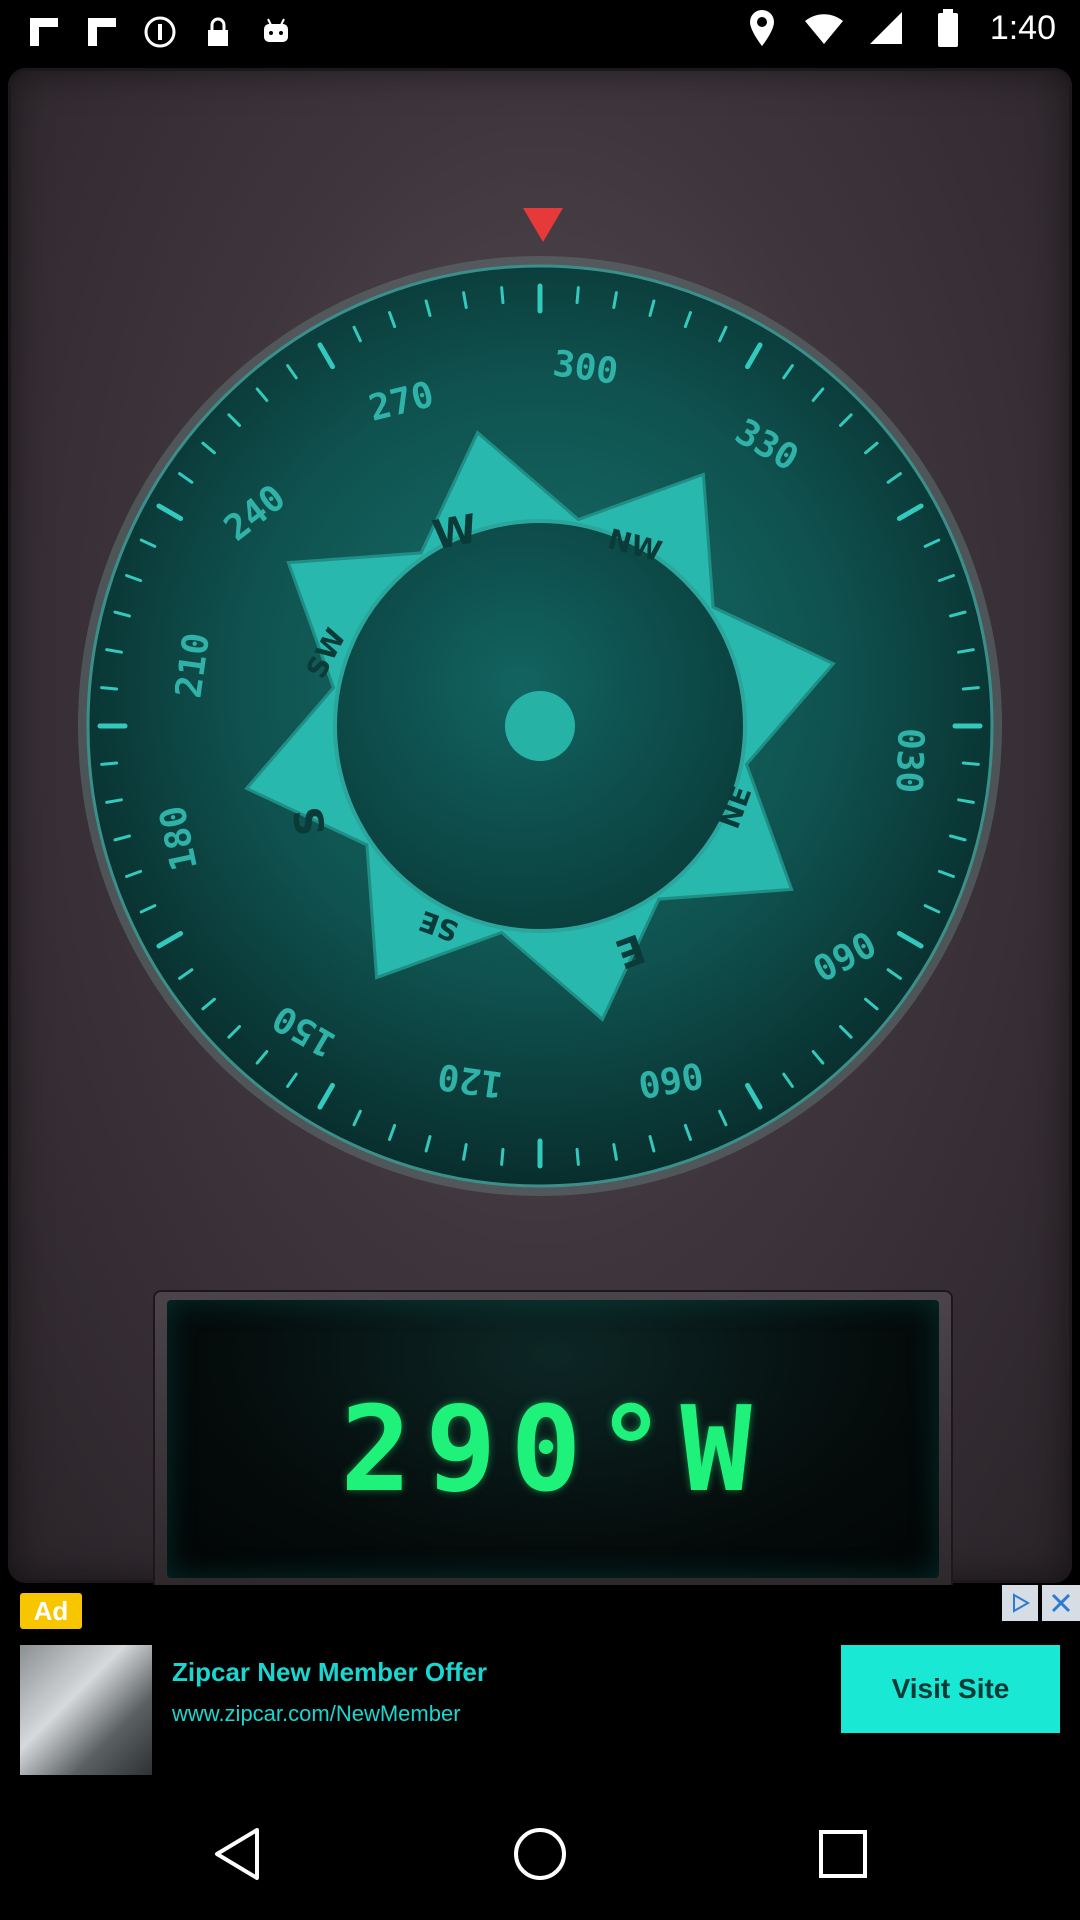  I want to click on notification-icons, so click(160, 32).